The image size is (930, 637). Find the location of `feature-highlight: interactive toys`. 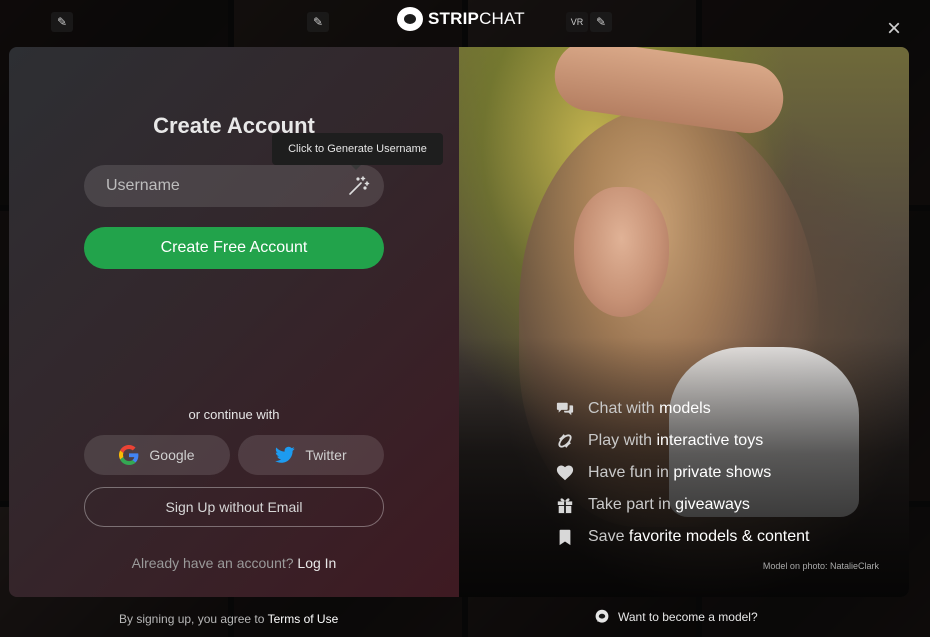

feature-highlight: interactive toys is located at coordinates (710, 440).